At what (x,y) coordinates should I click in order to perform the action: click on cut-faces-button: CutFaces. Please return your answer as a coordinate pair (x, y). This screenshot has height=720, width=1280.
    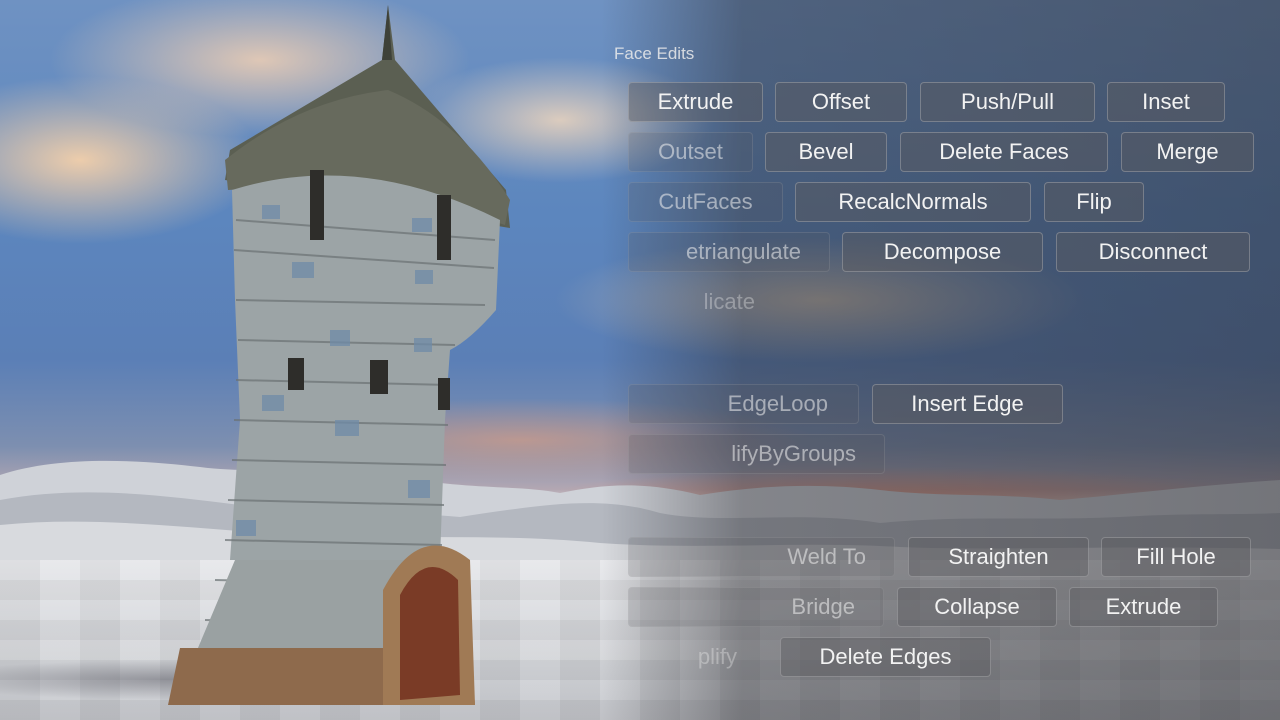
    Looking at the image, I should click on (705, 202).